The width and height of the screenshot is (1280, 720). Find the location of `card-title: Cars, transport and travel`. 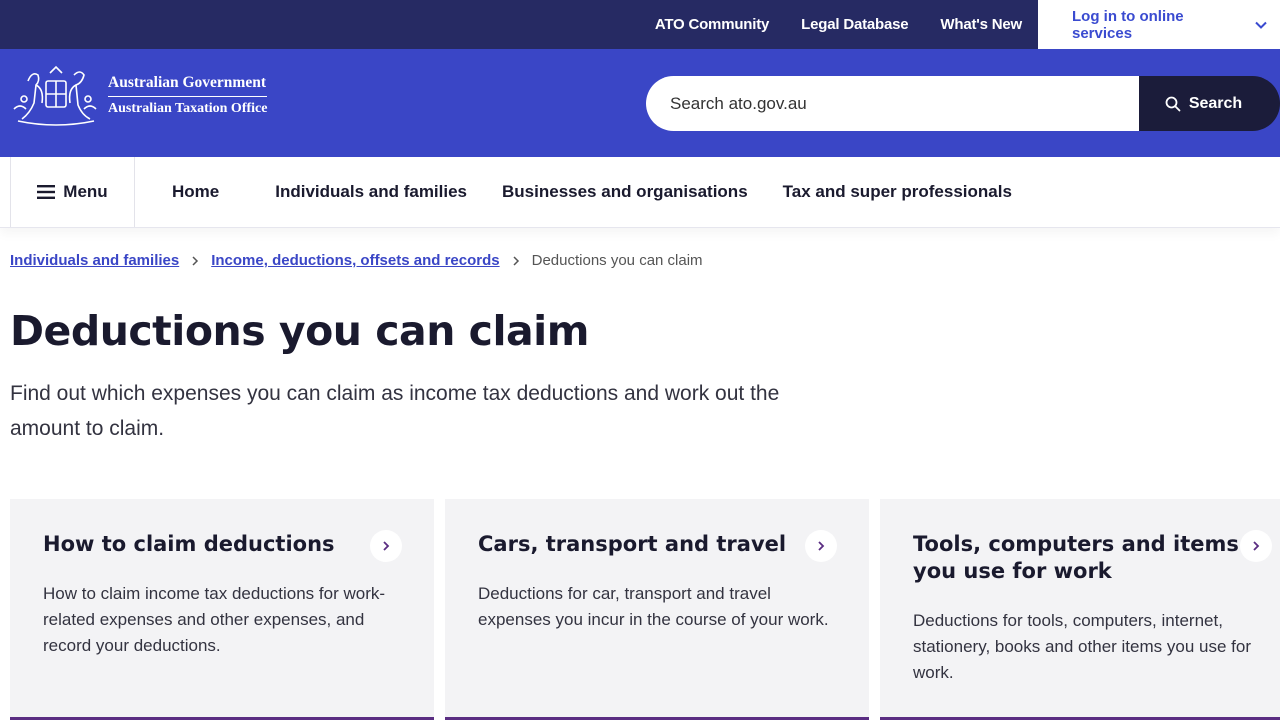

card-title: Cars, transport and travel is located at coordinates (632, 544).